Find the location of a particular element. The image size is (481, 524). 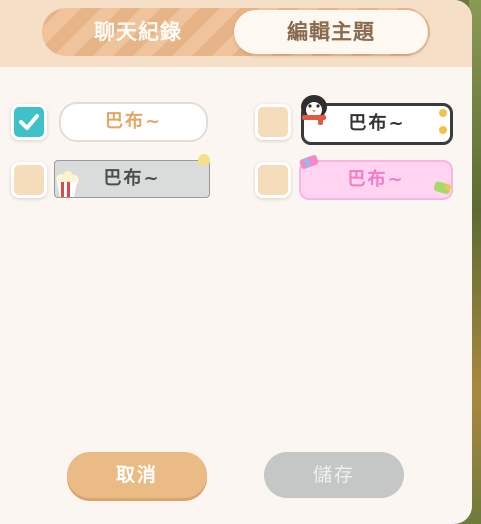

checkmark-icon is located at coordinates (29, 122).